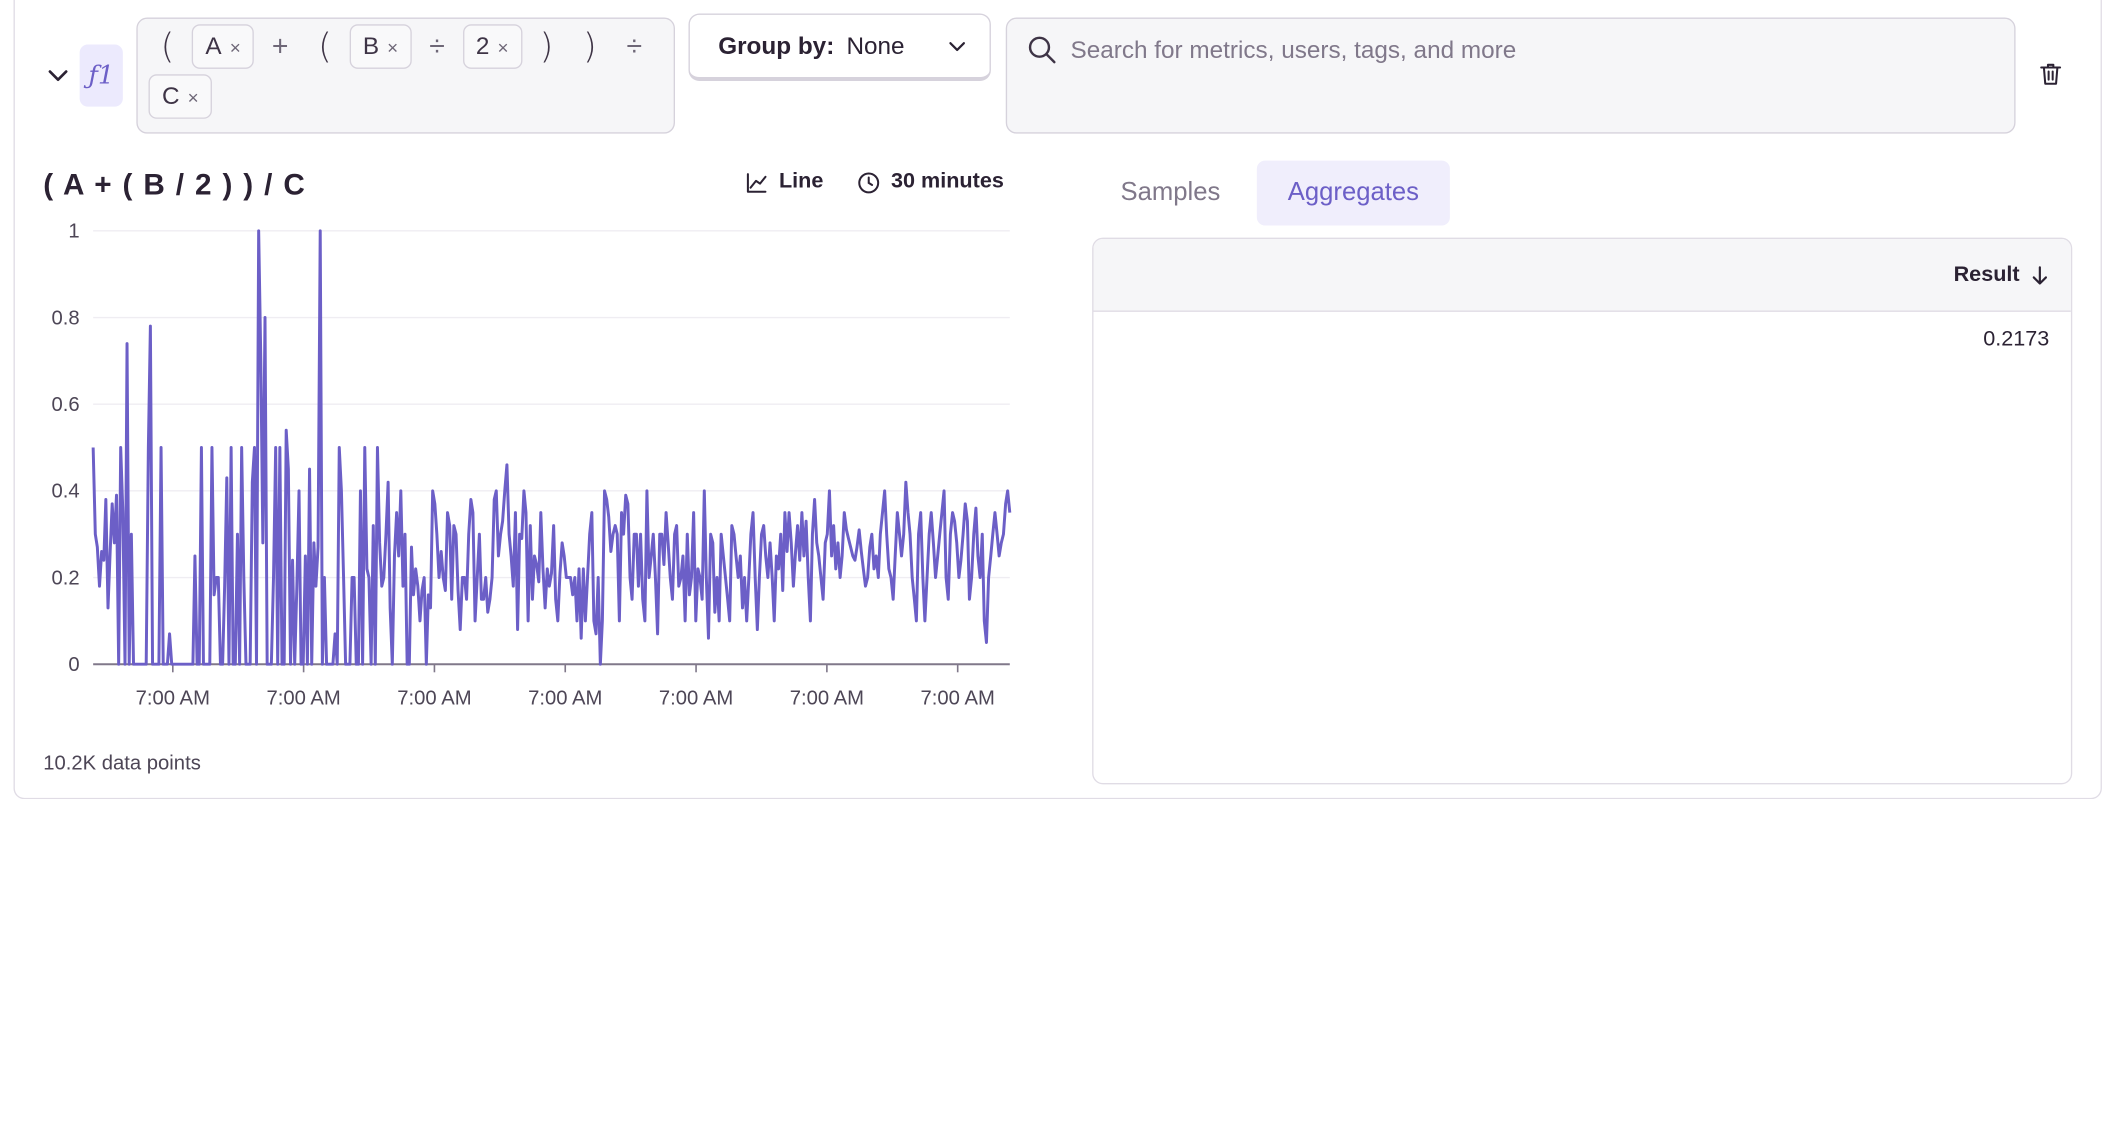 This screenshot has height=1142, width=2120. What do you see at coordinates (2040, 274) in the screenshot?
I see `arrow-down-icon` at bounding box center [2040, 274].